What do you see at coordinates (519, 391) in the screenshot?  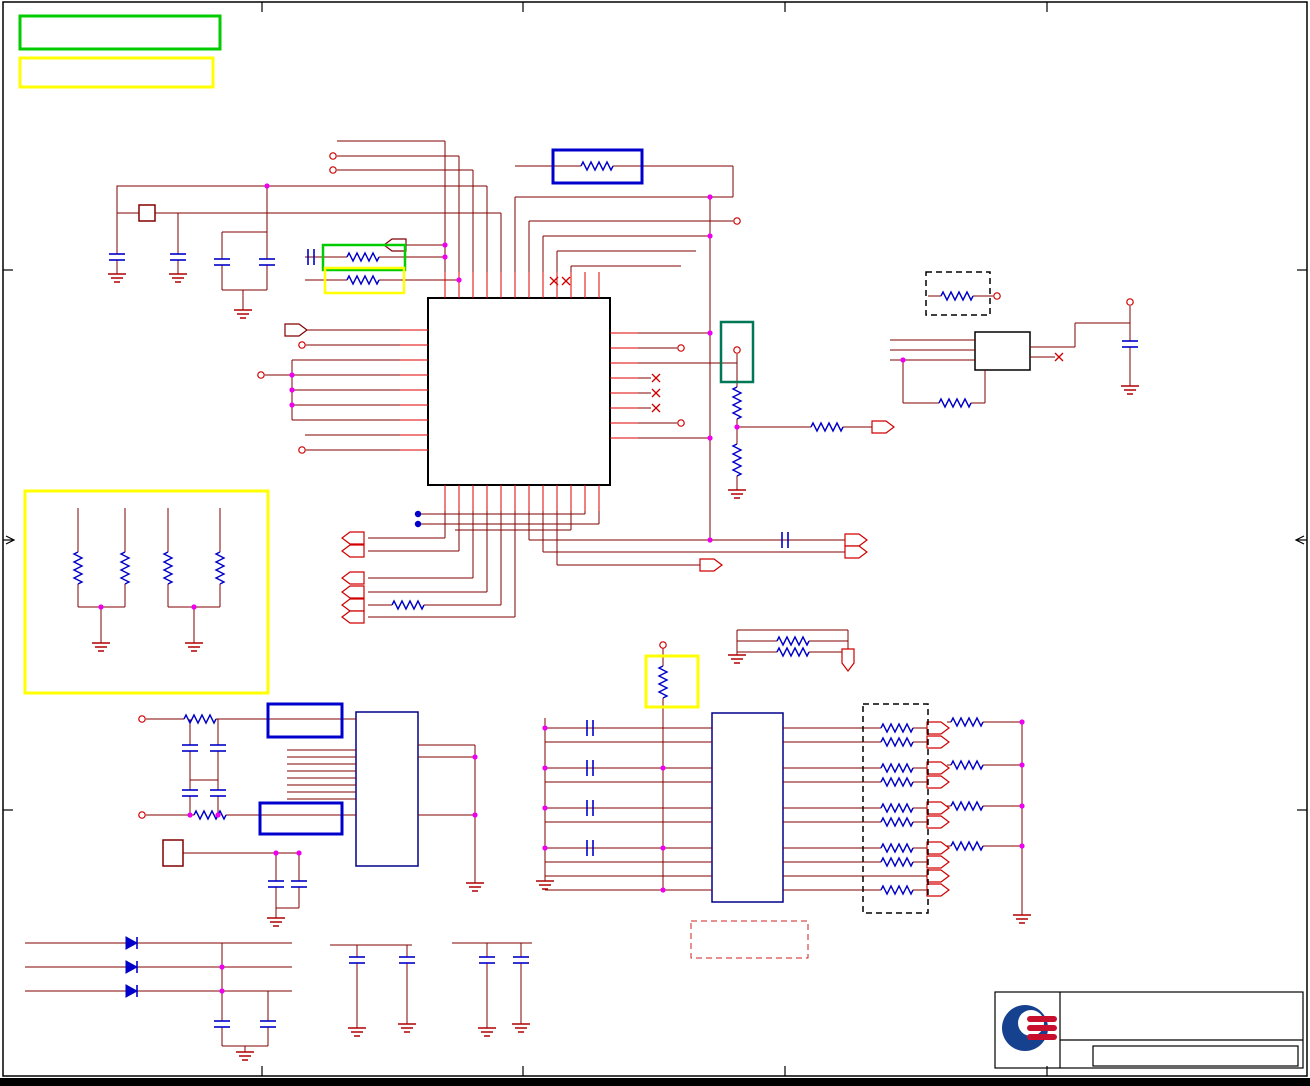 I see `ic-main` at bounding box center [519, 391].